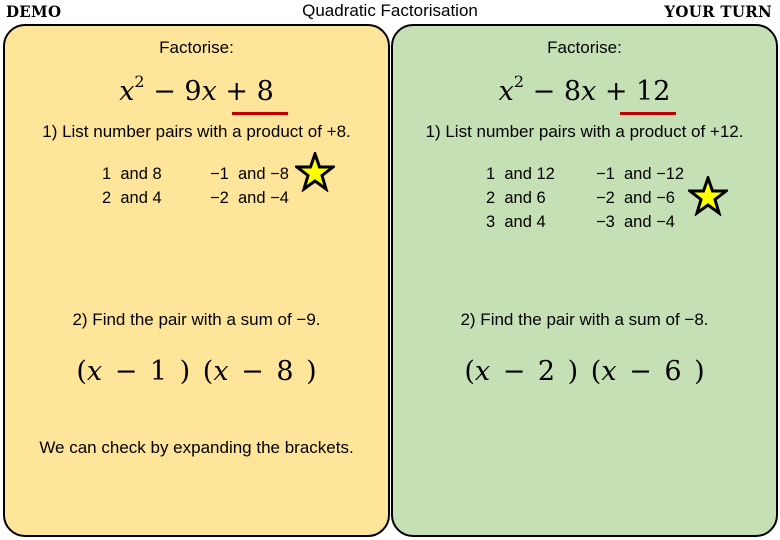 The image size is (780, 540). I want to click on pair-item: 2 and 6, so click(516, 198).